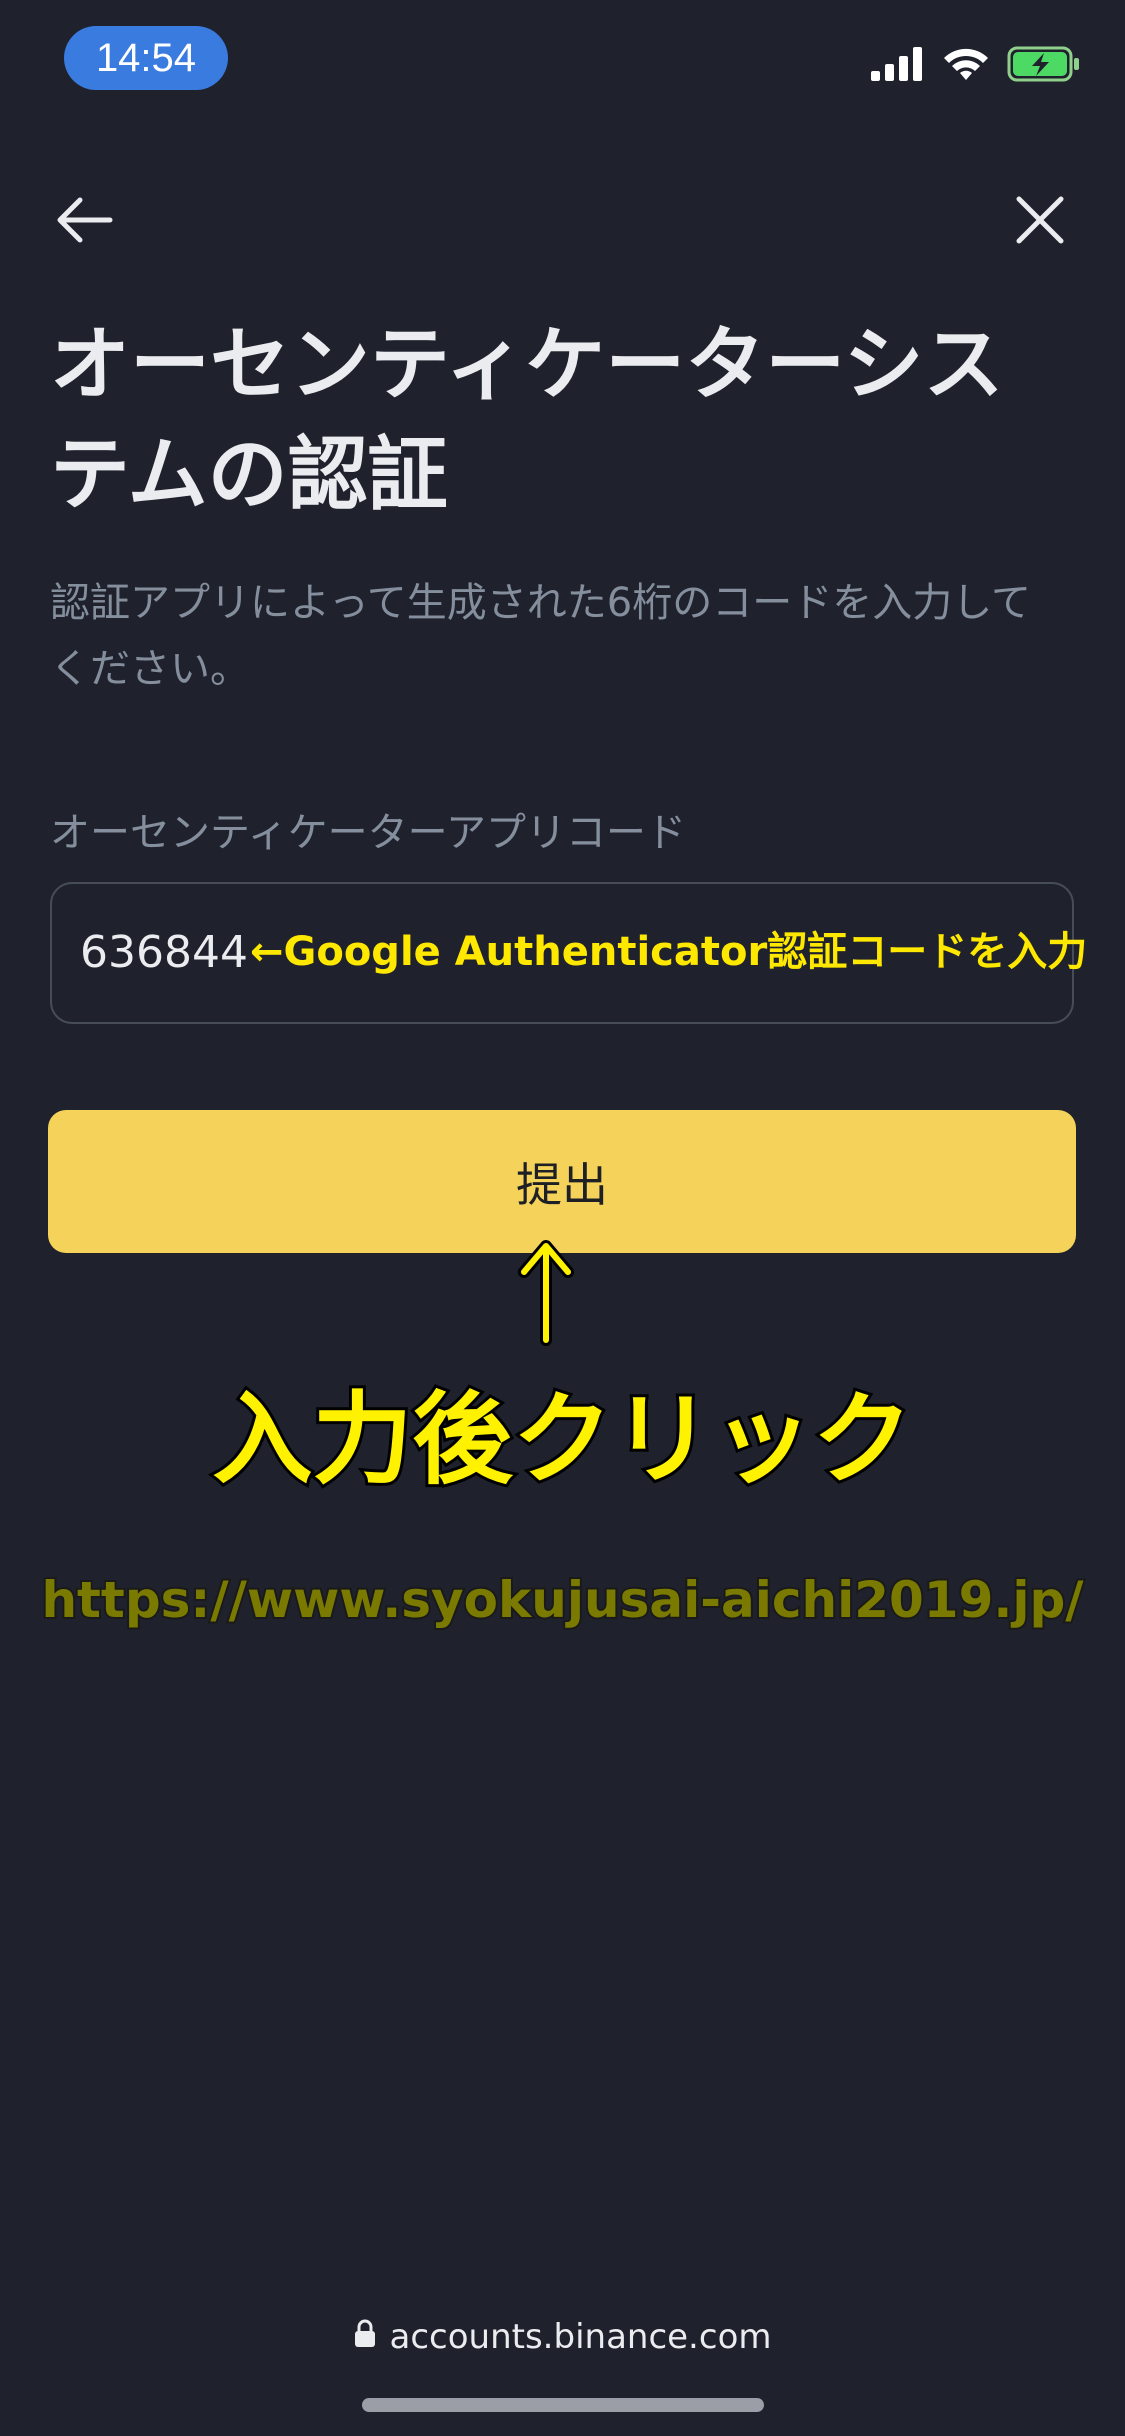 The width and height of the screenshot is (1125, 2436). I want to click on close-button, so click(1040, 222).